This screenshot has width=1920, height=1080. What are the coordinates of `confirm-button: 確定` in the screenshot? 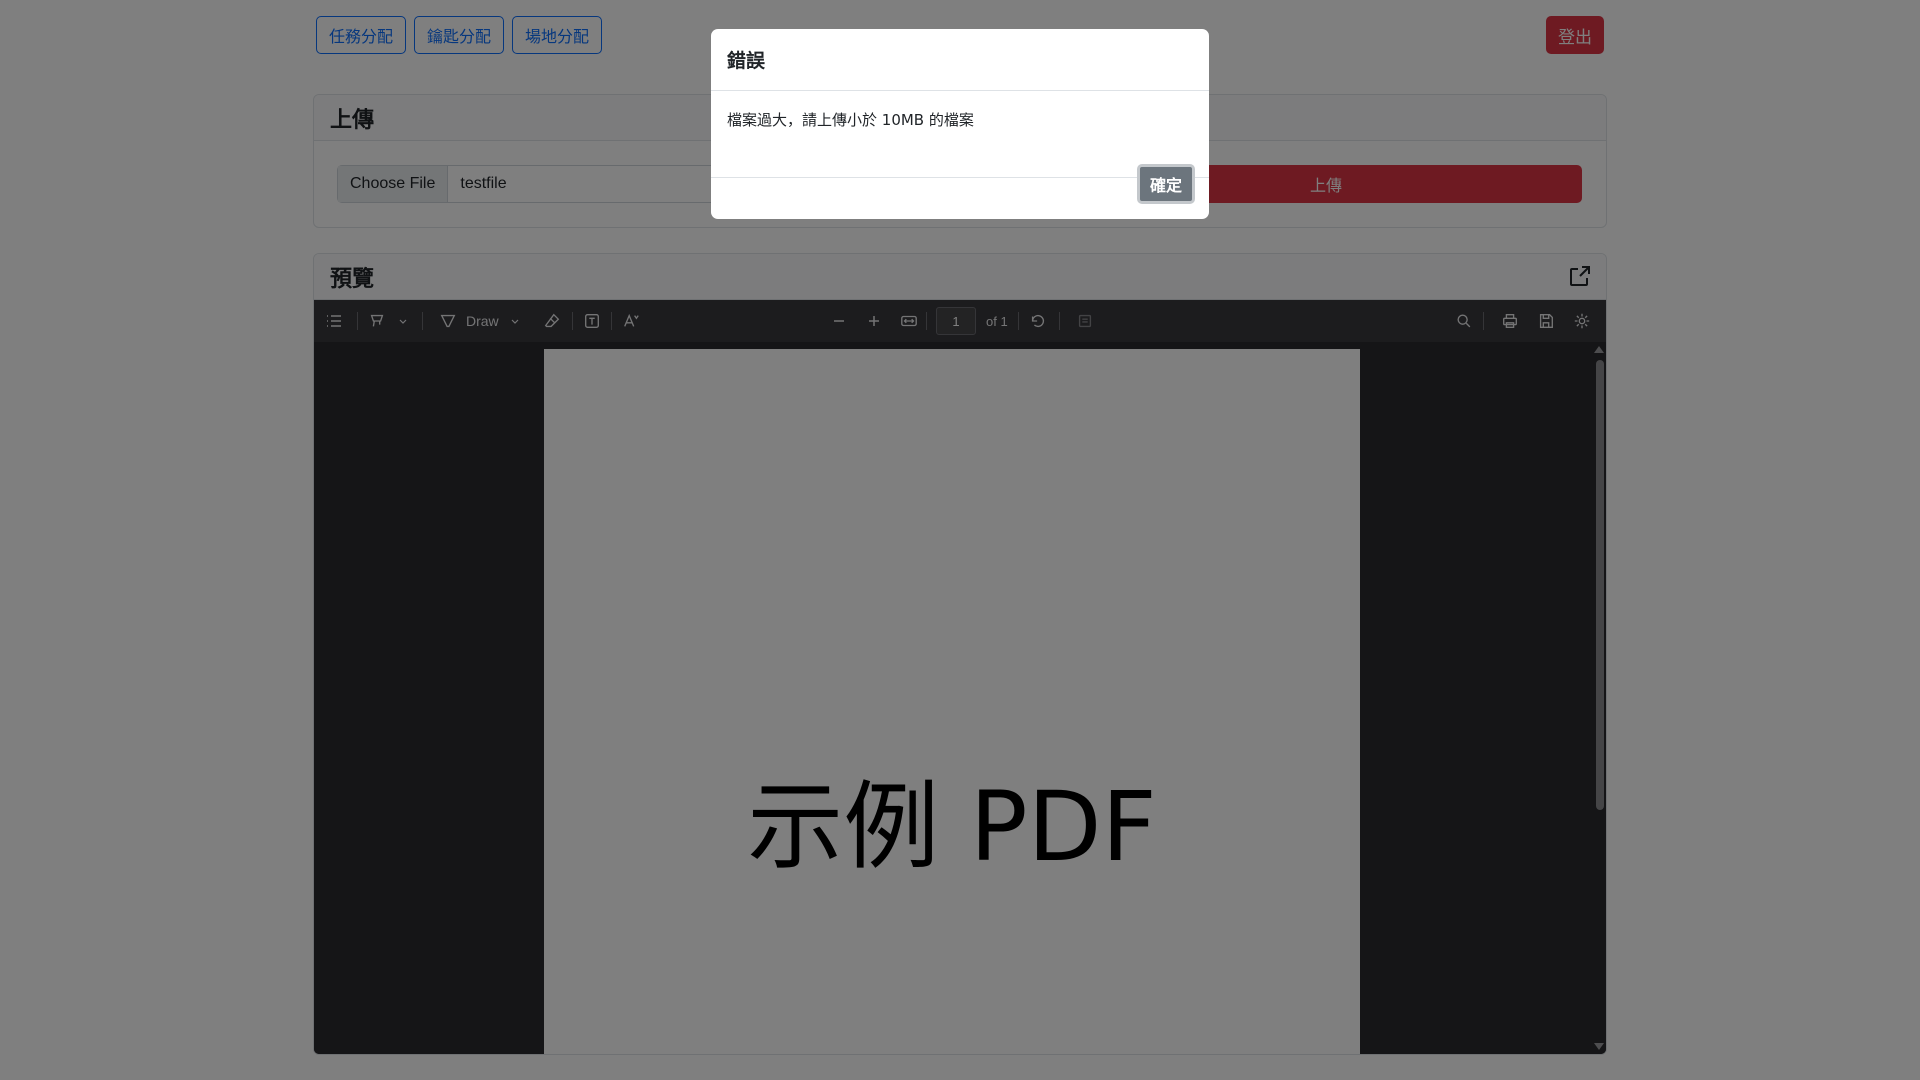 It's located at (1166, 184).